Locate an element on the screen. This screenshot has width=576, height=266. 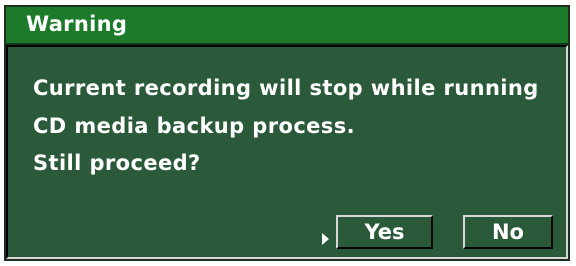
no-button: No is located at coordinates (508, 232).